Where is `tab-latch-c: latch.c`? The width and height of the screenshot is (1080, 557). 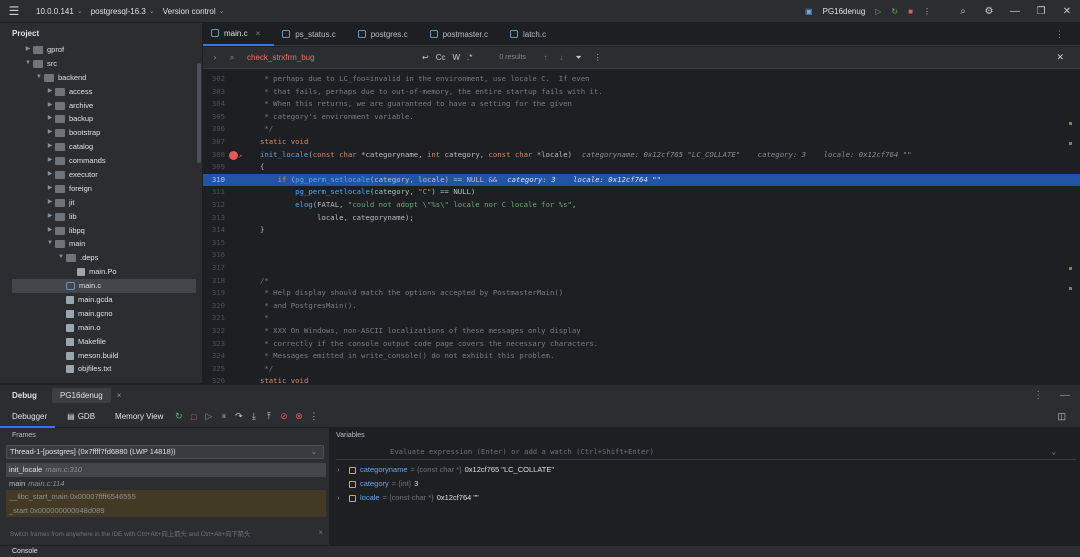 tab-latch-c: latch.c is located at coordinates (531, 34).